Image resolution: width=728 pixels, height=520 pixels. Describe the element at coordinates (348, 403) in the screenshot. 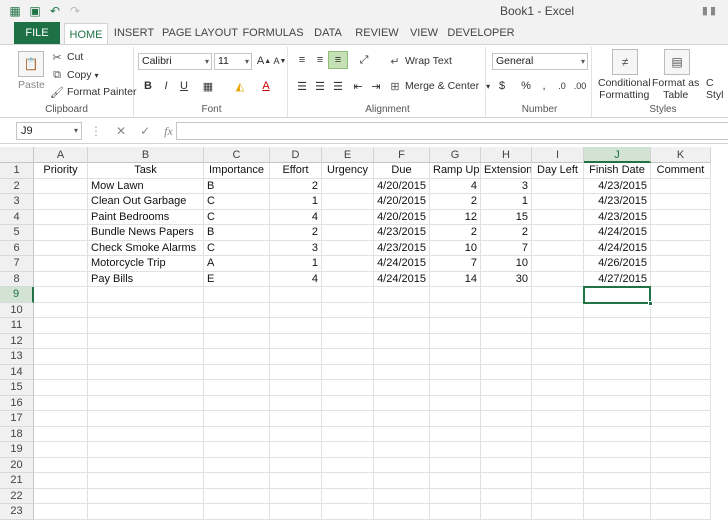

I see `cell-e16` at that location.